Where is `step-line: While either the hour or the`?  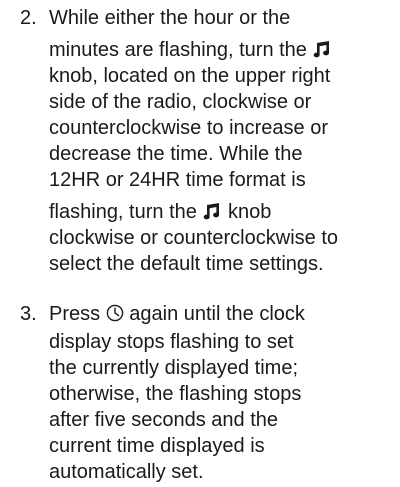 step-line: While either the hour or the is located at coordinates (170, 18).